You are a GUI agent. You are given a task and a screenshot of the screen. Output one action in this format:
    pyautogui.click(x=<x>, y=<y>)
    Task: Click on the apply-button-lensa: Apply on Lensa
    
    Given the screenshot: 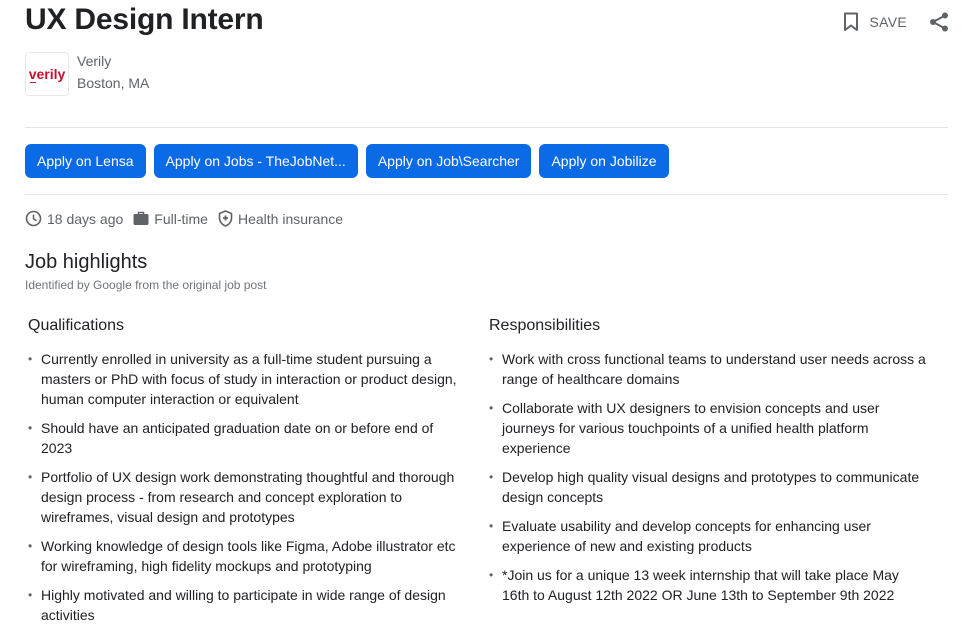 What is the action you would take?
    pyautogui.click(x=85, y=161)
    